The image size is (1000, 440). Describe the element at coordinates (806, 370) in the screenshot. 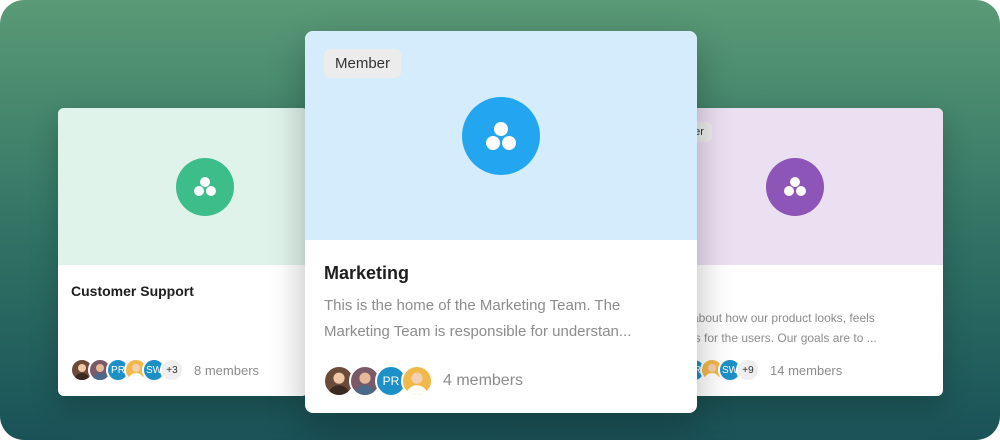

I see `member-count: 14 members` at that location.